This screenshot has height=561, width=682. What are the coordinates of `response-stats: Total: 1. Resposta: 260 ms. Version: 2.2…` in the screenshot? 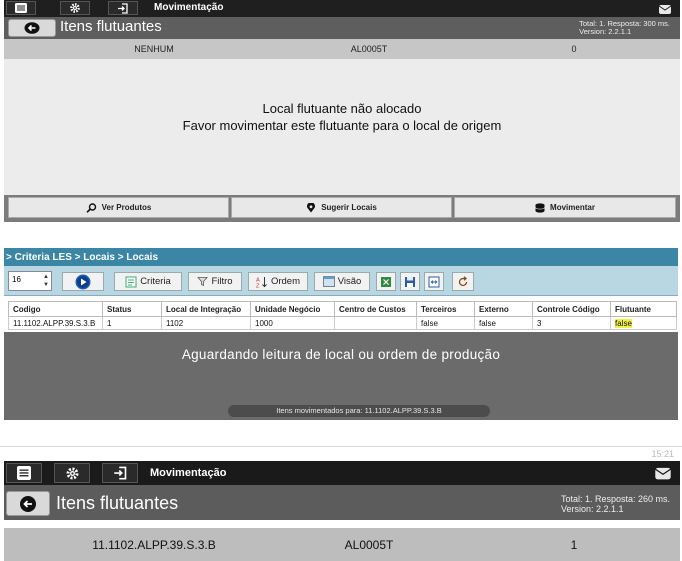 It's located at (615, 504).